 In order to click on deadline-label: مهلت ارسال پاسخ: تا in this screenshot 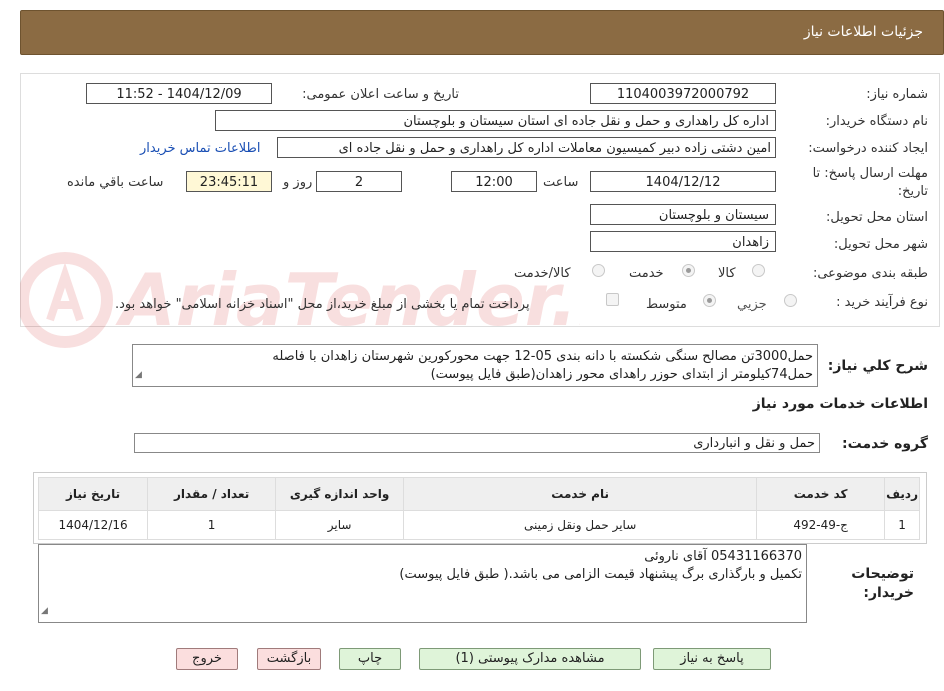, I will do `click(870, 173)`.